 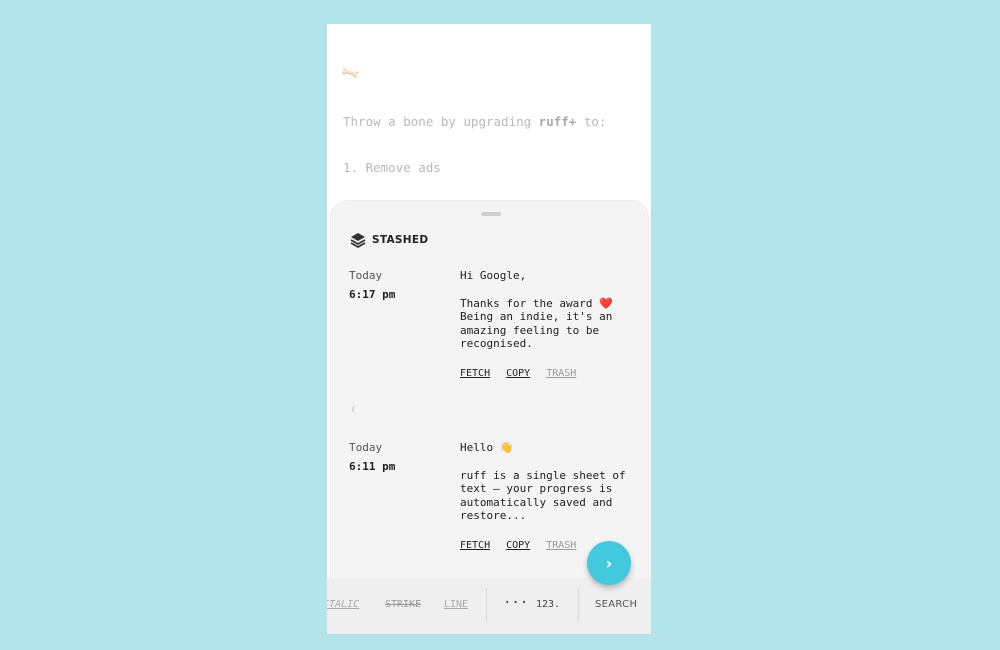 What do you see at coordinates (441, 121) in the screenshot?
I see `upgrade-prefix: Throw a bone by upgrading` at bounding box center [441, 121].